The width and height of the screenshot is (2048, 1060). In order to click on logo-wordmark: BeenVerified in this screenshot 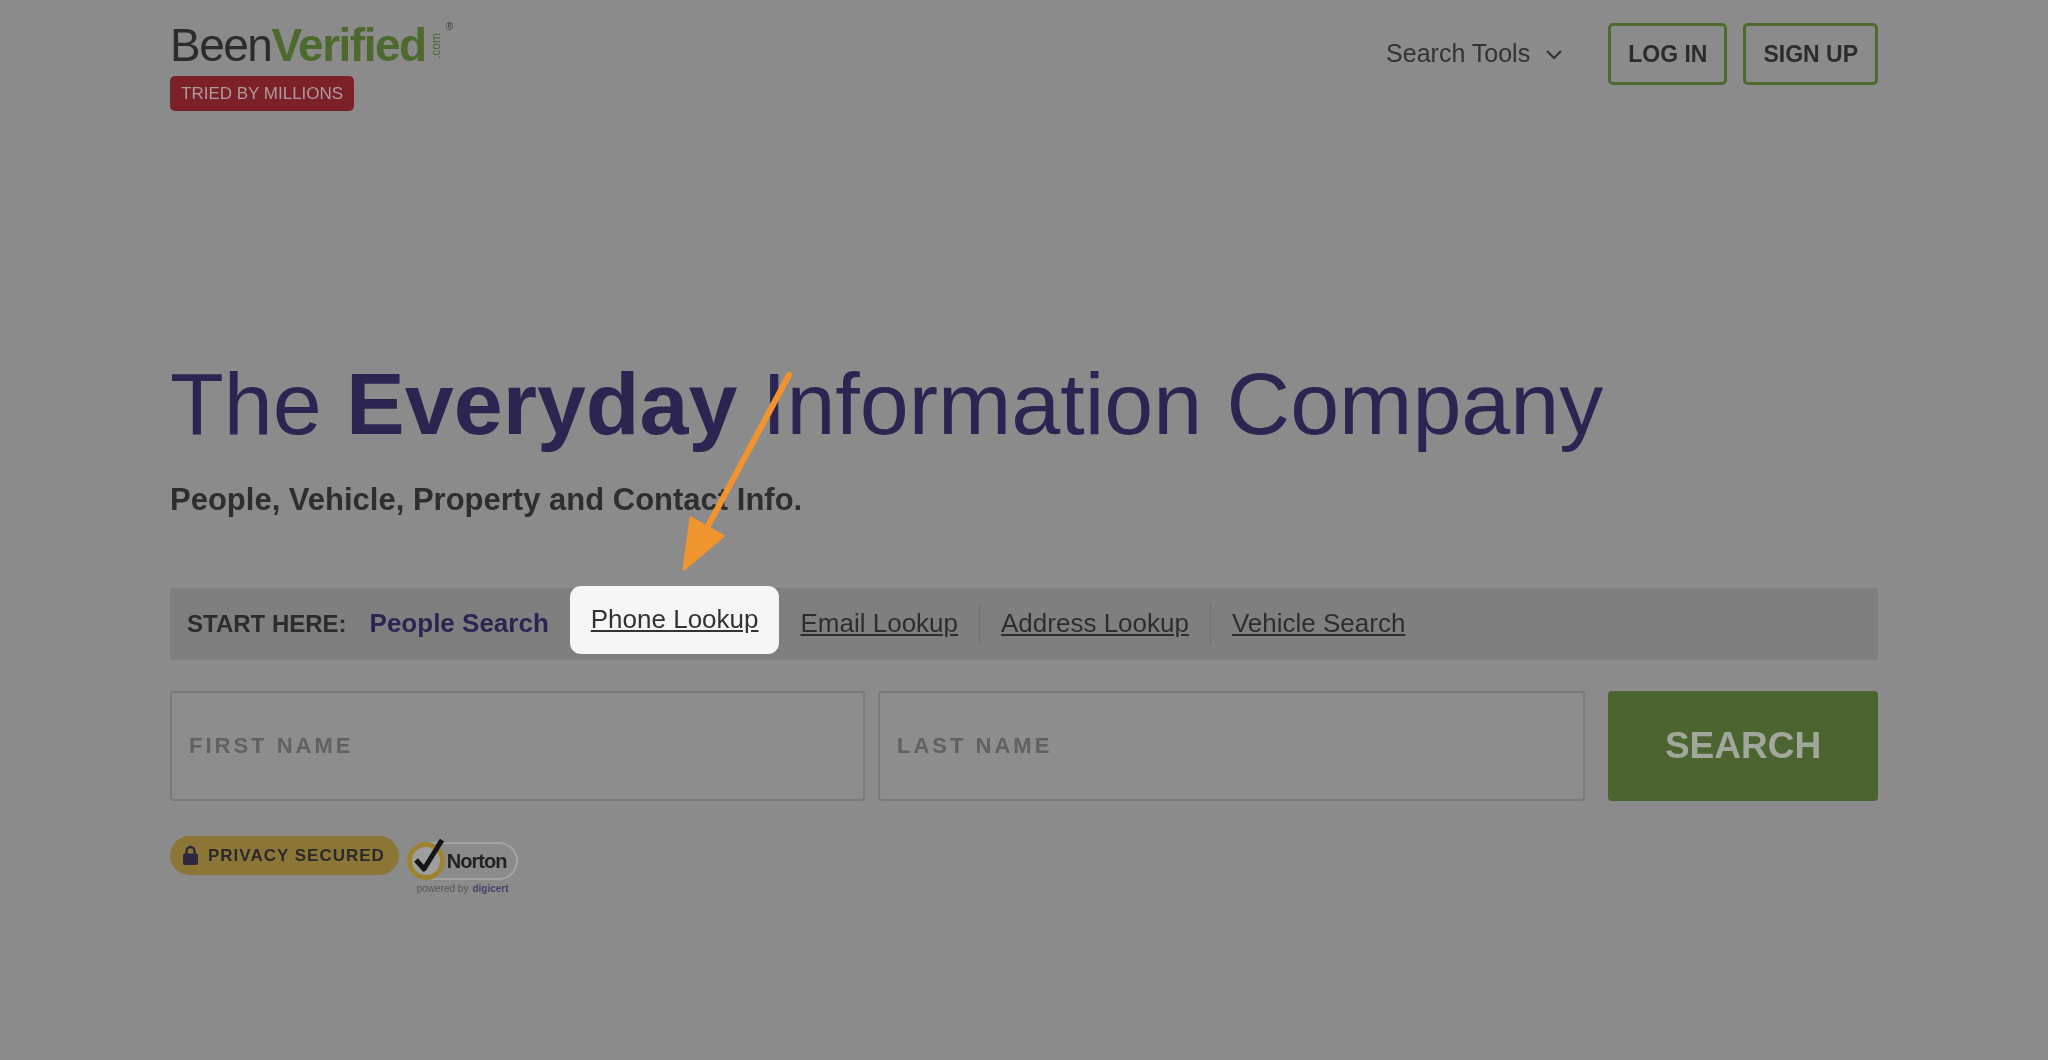, I will do `click(298, 45)`.